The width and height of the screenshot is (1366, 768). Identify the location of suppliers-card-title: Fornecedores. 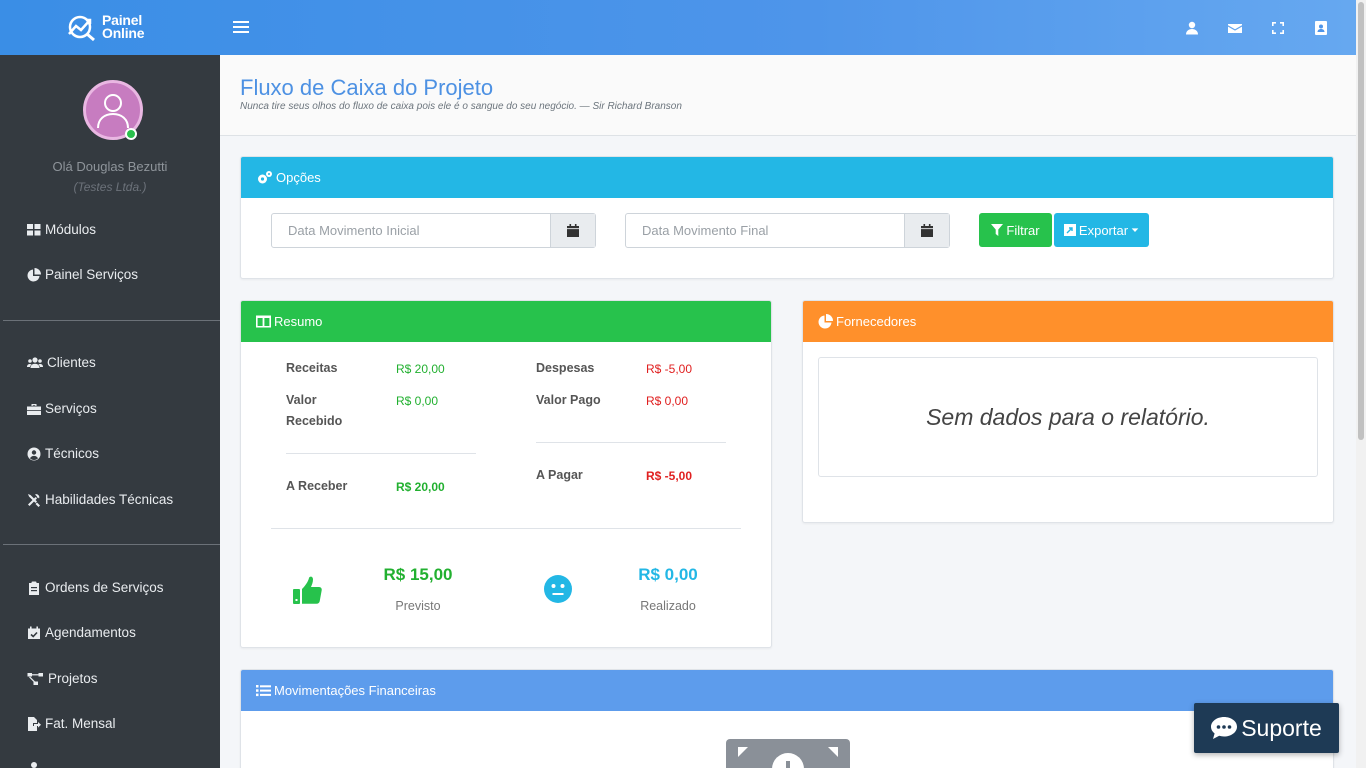
(876, 321).